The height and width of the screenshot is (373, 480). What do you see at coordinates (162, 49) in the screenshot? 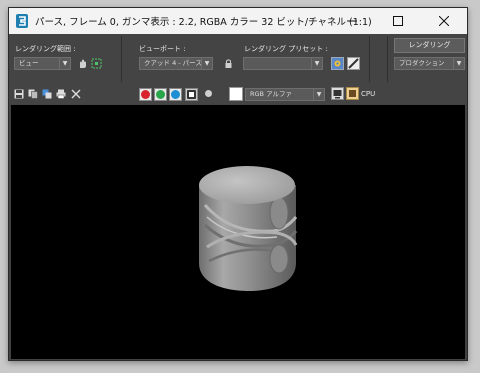
I see `viewport-label: ビューポート :` at bounding box center [162, 49].